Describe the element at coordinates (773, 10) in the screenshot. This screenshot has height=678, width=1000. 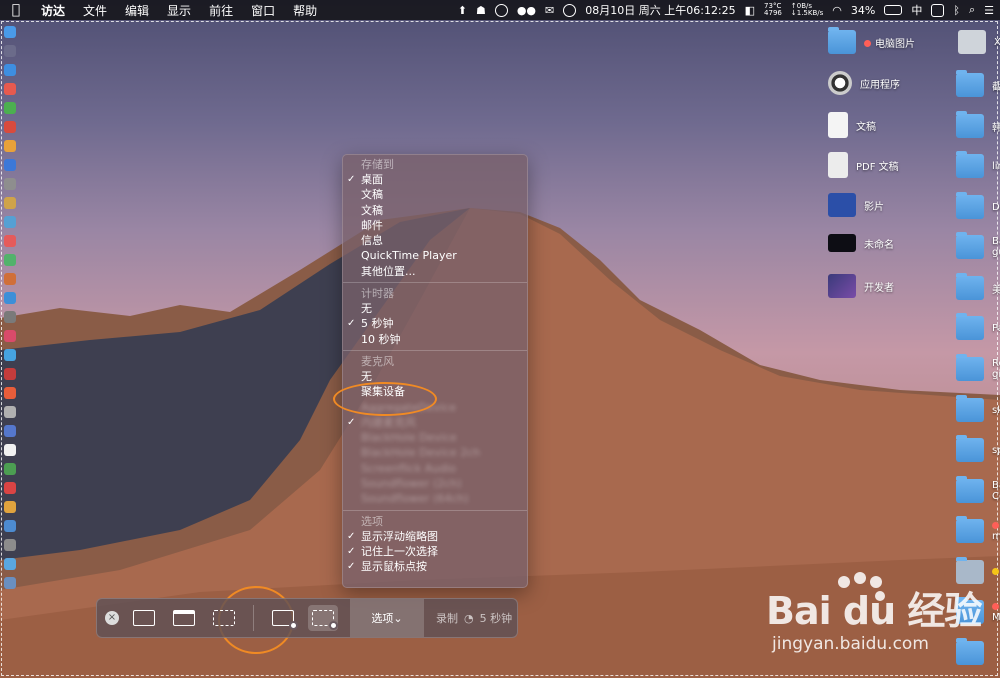
I see `cpu-stats: 73°C 4796` at that location.